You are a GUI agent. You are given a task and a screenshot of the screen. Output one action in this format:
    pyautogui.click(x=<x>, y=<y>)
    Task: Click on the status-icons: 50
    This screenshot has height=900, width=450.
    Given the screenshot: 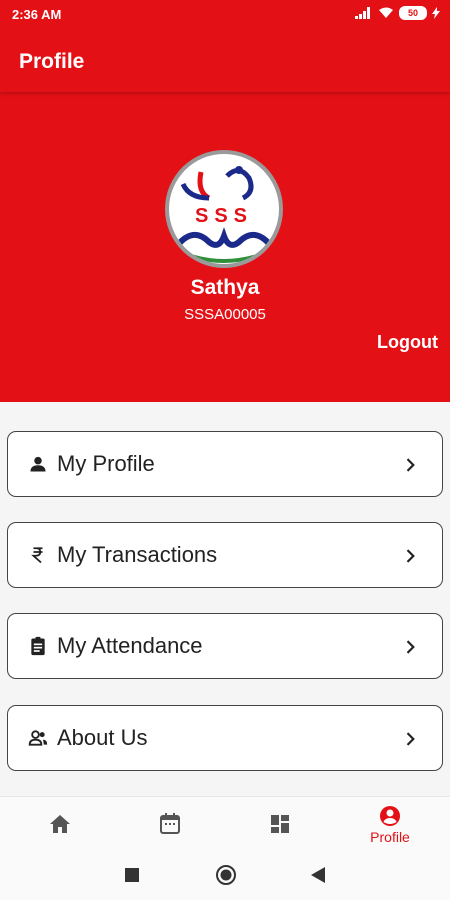 What is the action you would take?
    pyautogui.click(x=397, y=13)
    